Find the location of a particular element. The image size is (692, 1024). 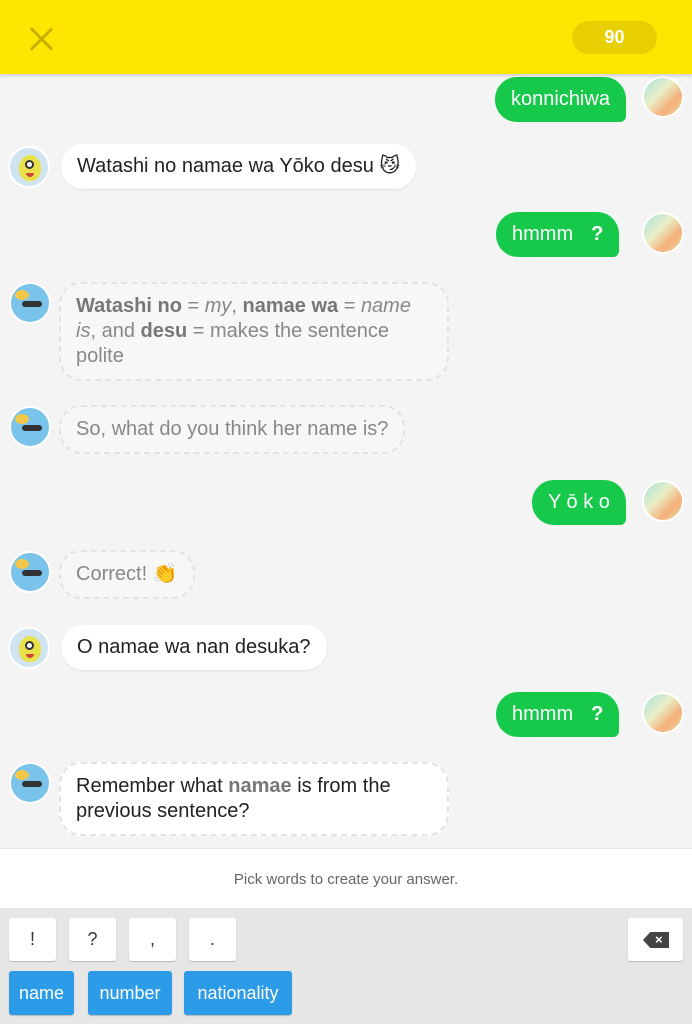

hint-message: Correct! 👏 is located at coordinates (127, 574).